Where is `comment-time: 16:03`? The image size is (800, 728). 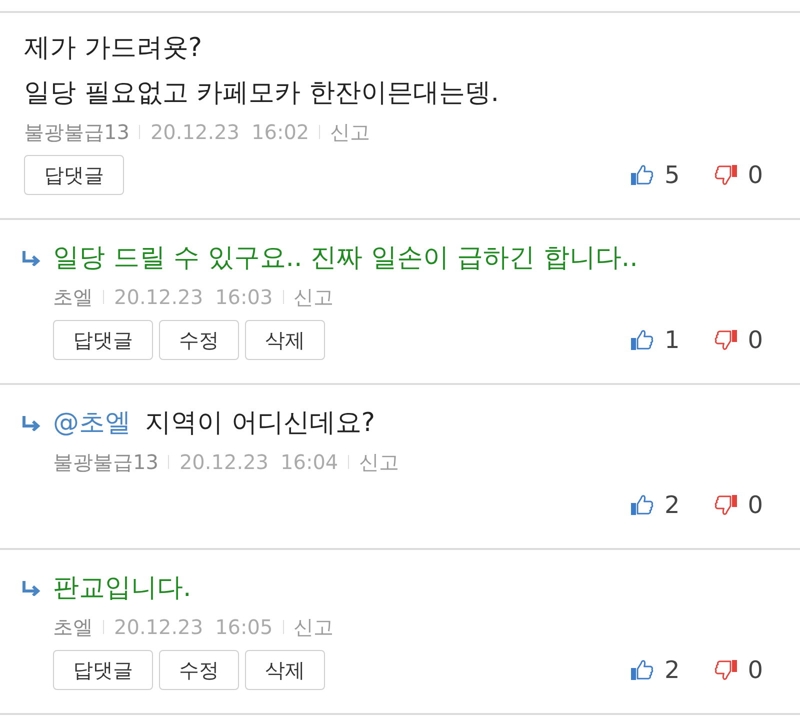 comment-time: 16:03 is located at coordinates (244, 297).